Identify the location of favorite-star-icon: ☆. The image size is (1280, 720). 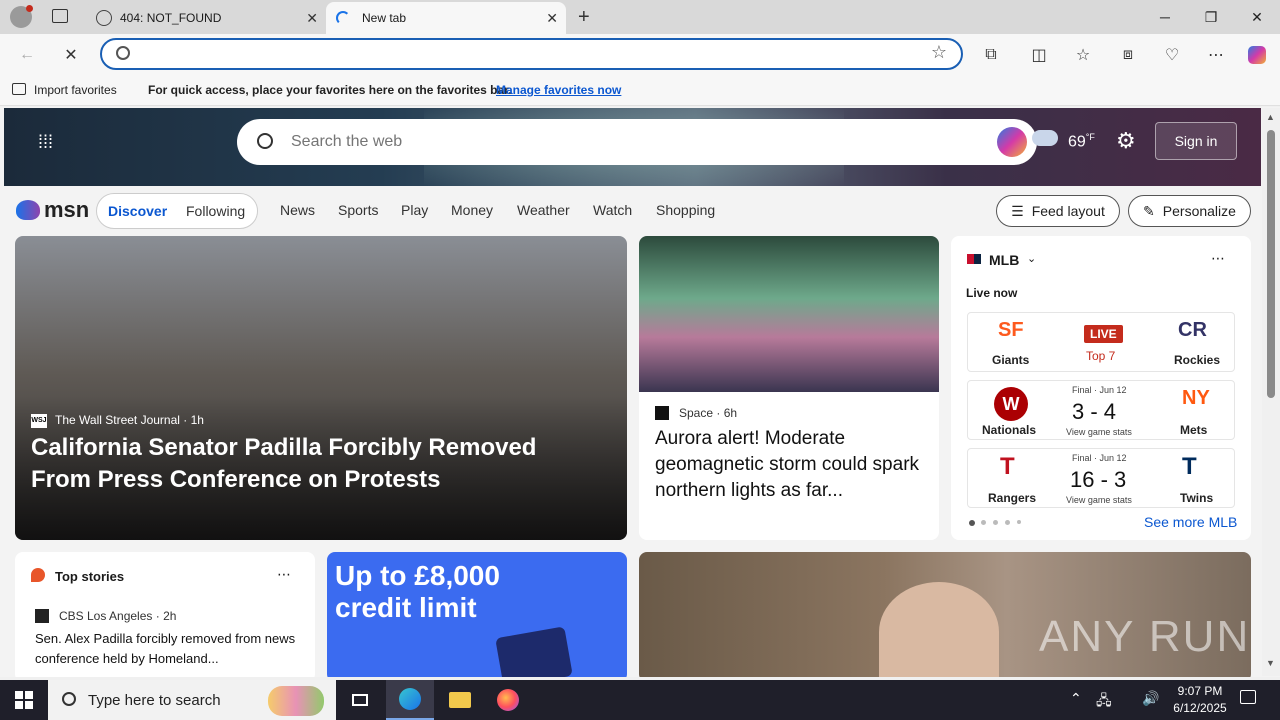
(939, 52).